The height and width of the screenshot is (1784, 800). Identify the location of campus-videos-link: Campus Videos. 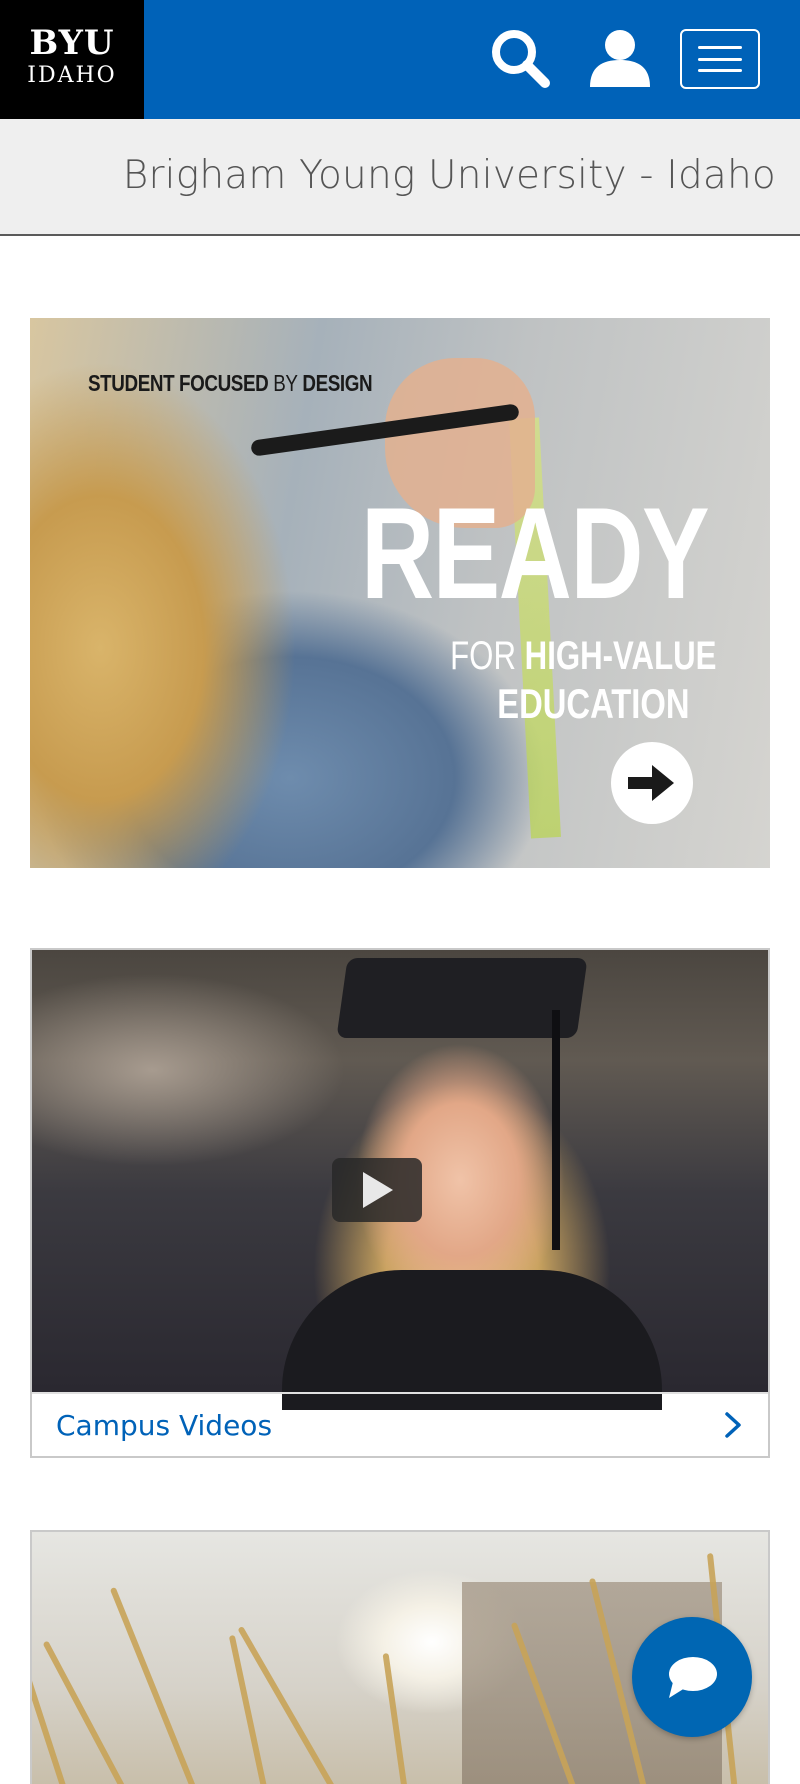
(400, 1424).